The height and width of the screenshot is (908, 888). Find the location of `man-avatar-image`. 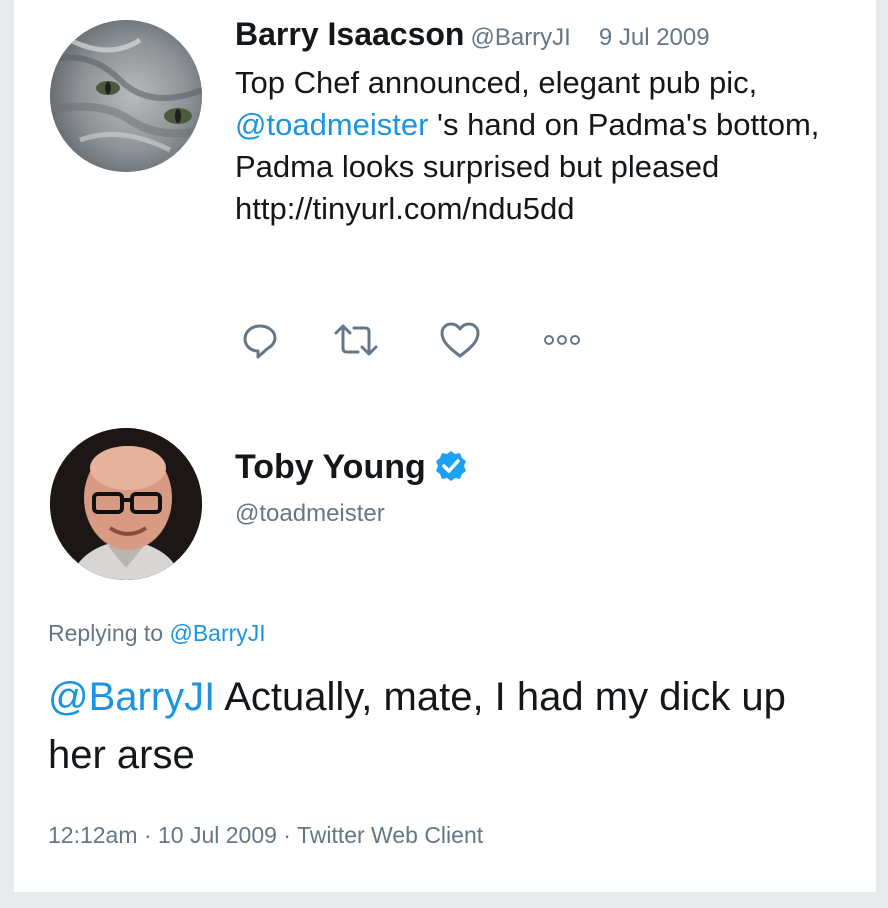

man-avatar-image is located at coordinates (126, 504).